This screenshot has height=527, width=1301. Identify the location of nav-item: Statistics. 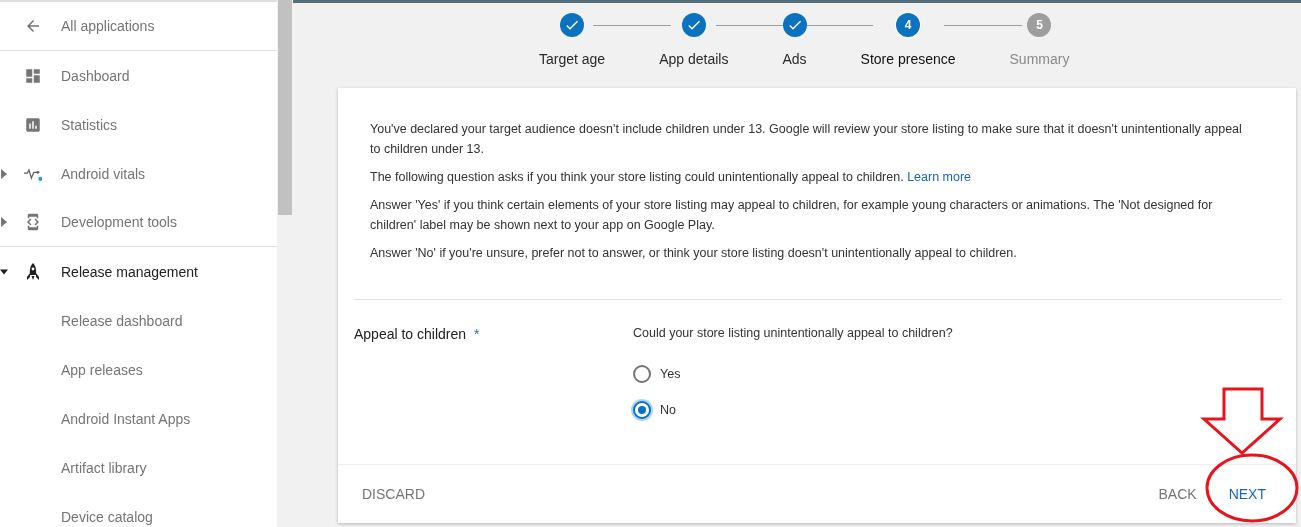
(89, 124).